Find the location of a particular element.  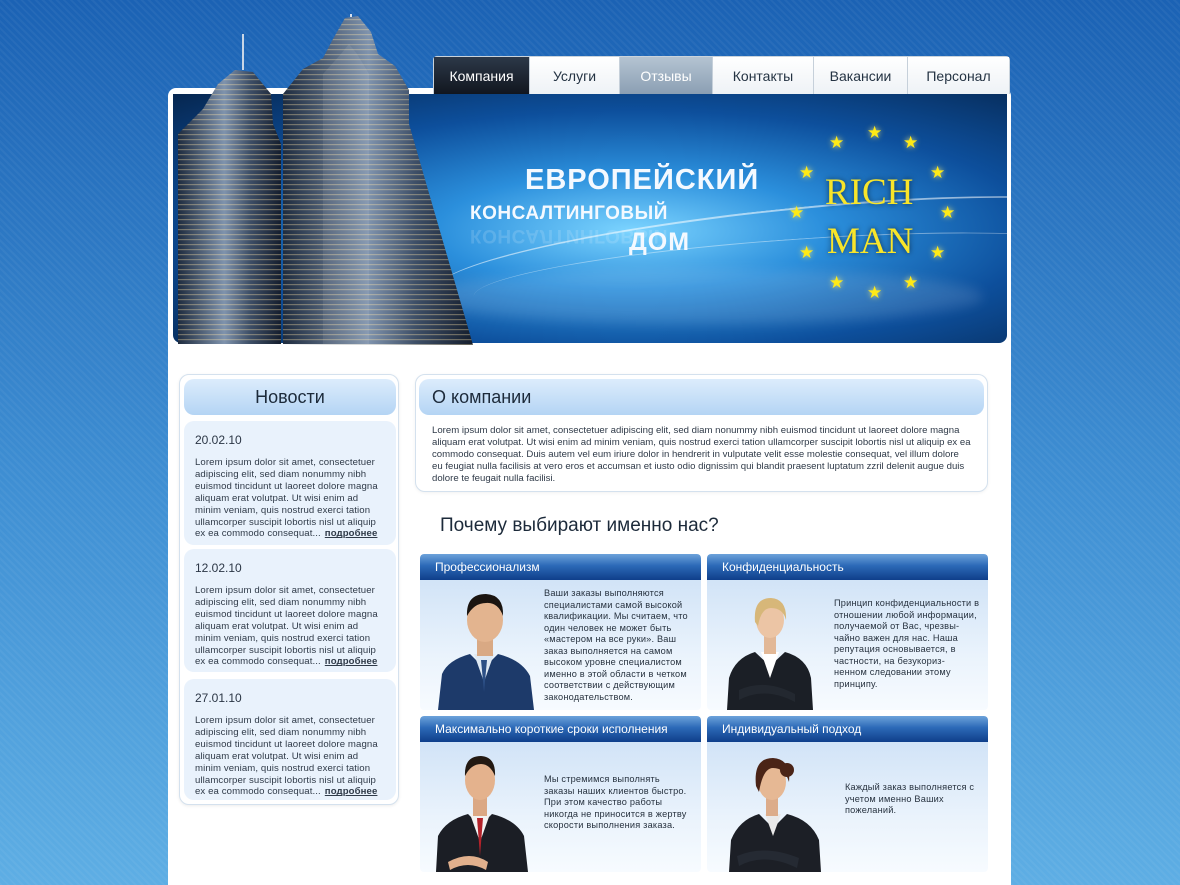

logo-word-rich: RICH is located at coordinates (869, 192).